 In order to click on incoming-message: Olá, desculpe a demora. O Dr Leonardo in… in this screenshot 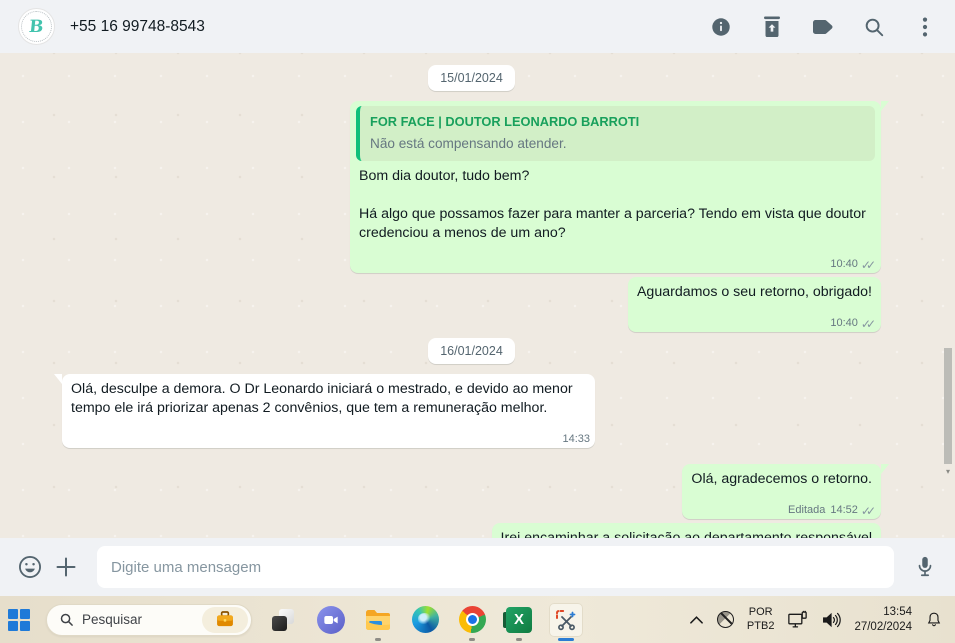, I will do `click(324, 411)`.